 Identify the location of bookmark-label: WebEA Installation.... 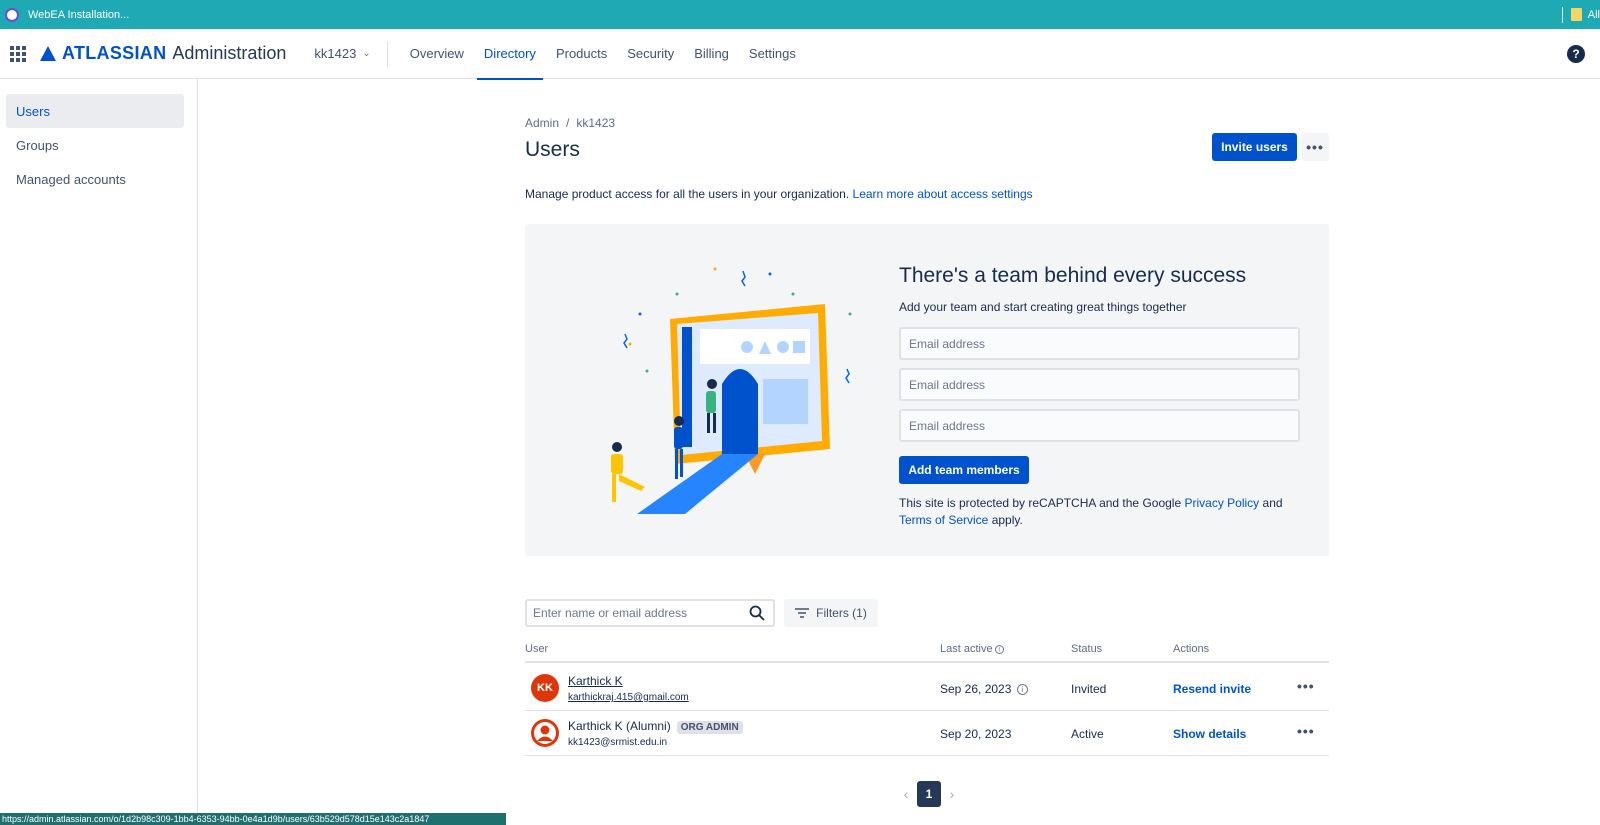
(79, 14).